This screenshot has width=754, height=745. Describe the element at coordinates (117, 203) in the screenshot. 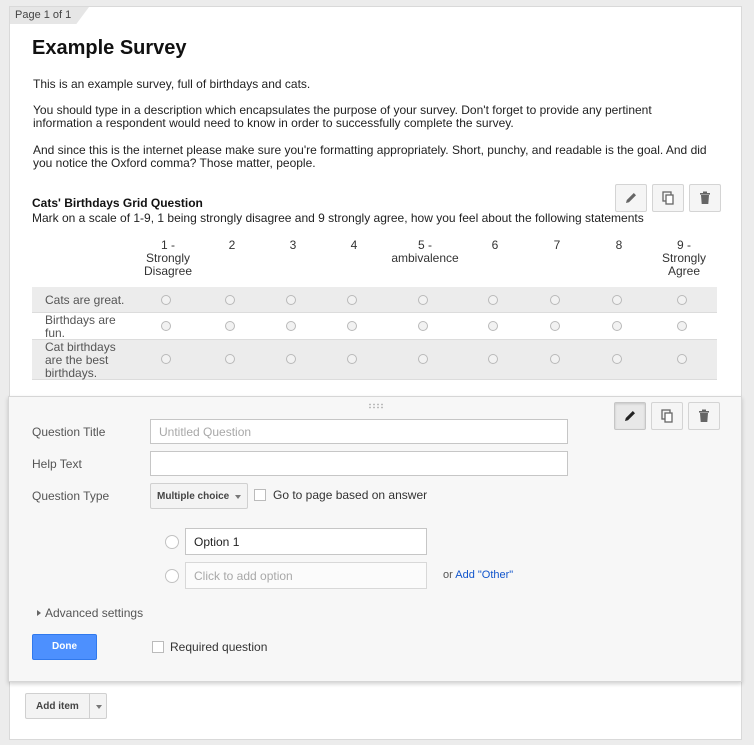

I see `grid-question-title: Cats' Birthdays Grid Question` at that location.